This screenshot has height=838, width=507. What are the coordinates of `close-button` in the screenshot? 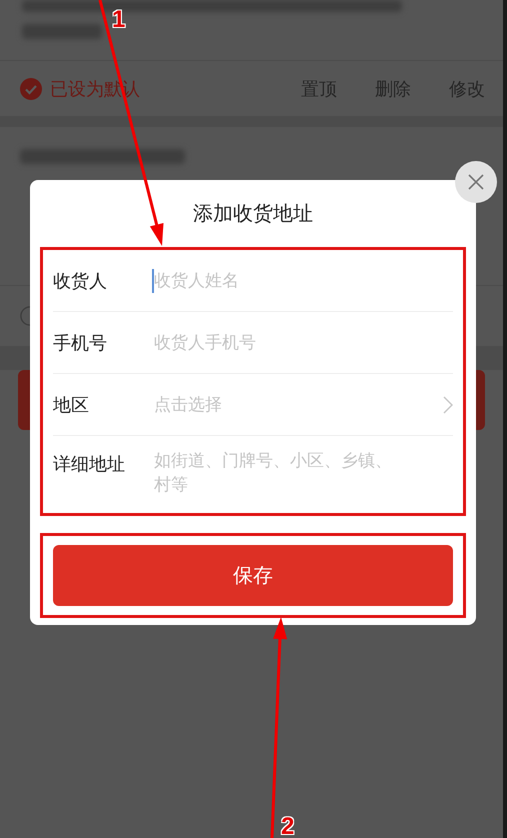 It's located at (476, 182).